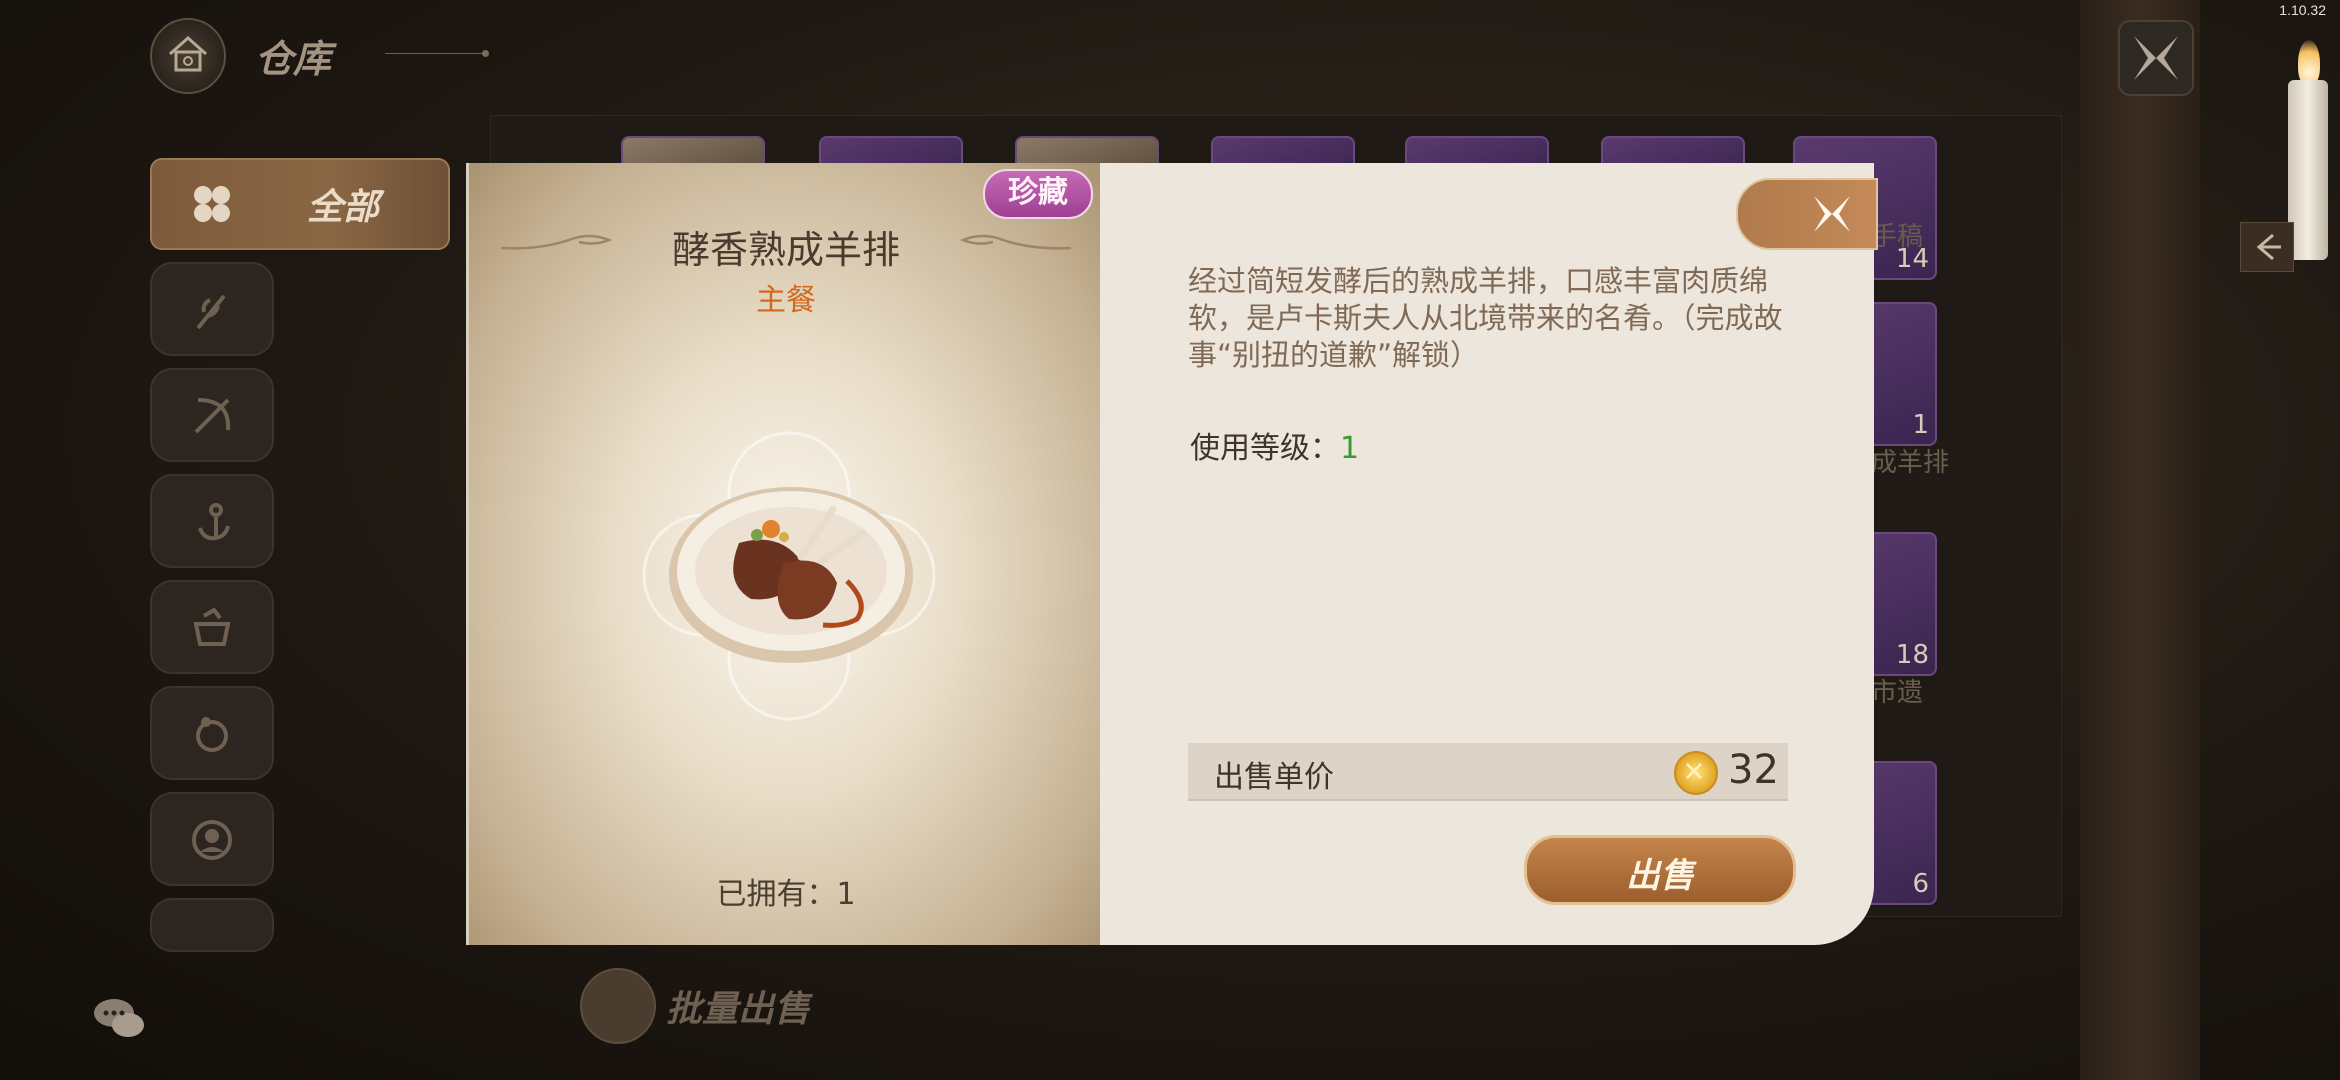 The width and height of the screenshot is (2340, 1080). I want to click on category-weapons, so click(212, 415).